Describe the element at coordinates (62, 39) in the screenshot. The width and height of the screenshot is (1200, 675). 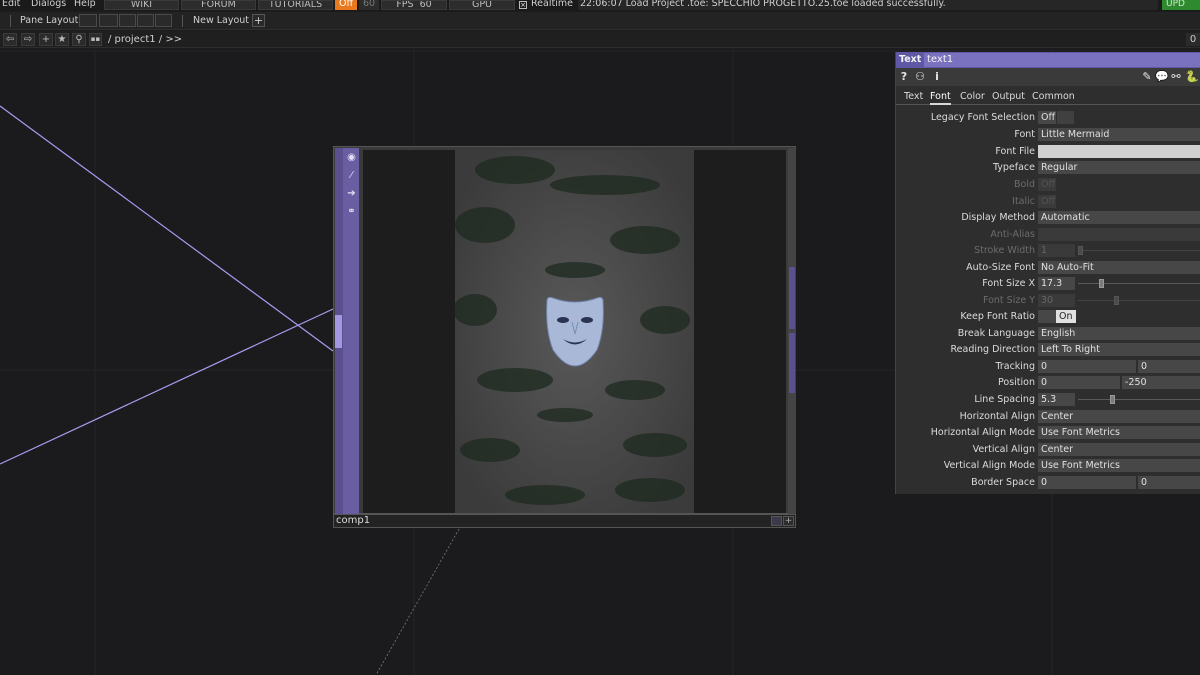
I see `bookmark-star-icon: ★` at that location.